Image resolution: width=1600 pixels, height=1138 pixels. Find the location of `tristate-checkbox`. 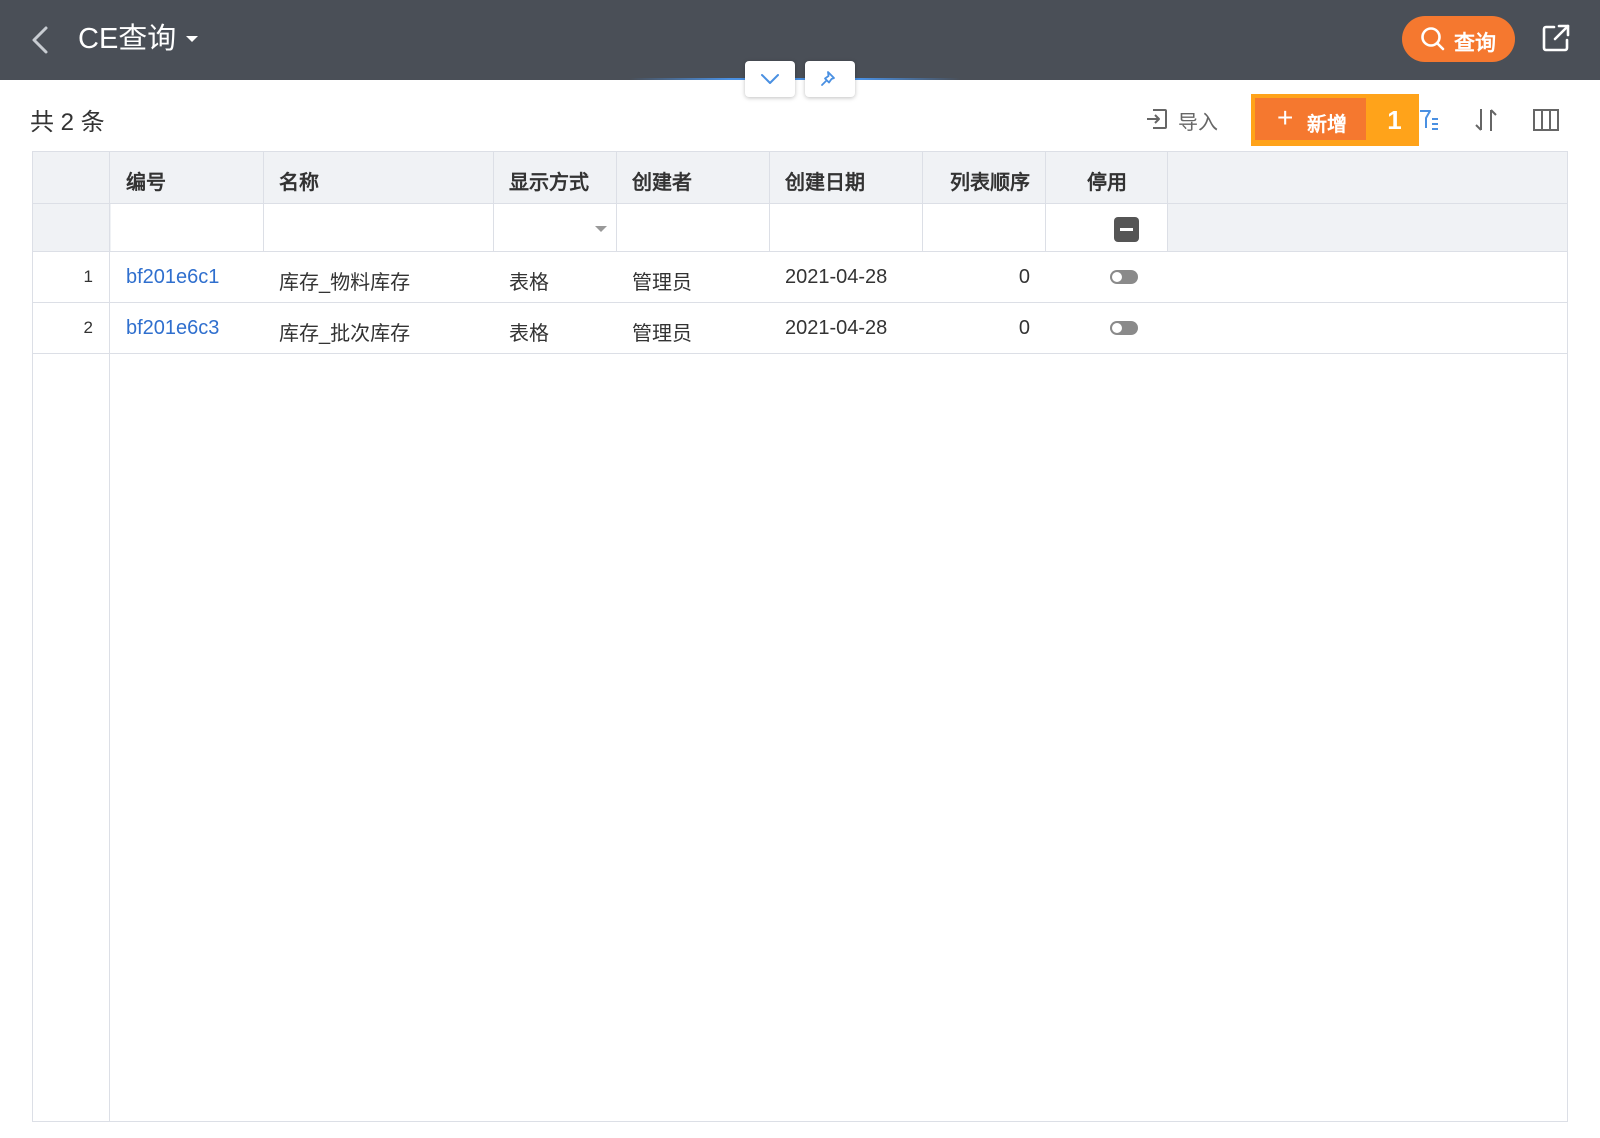

tristate-checkbox is located at coordinates (1126, 229).